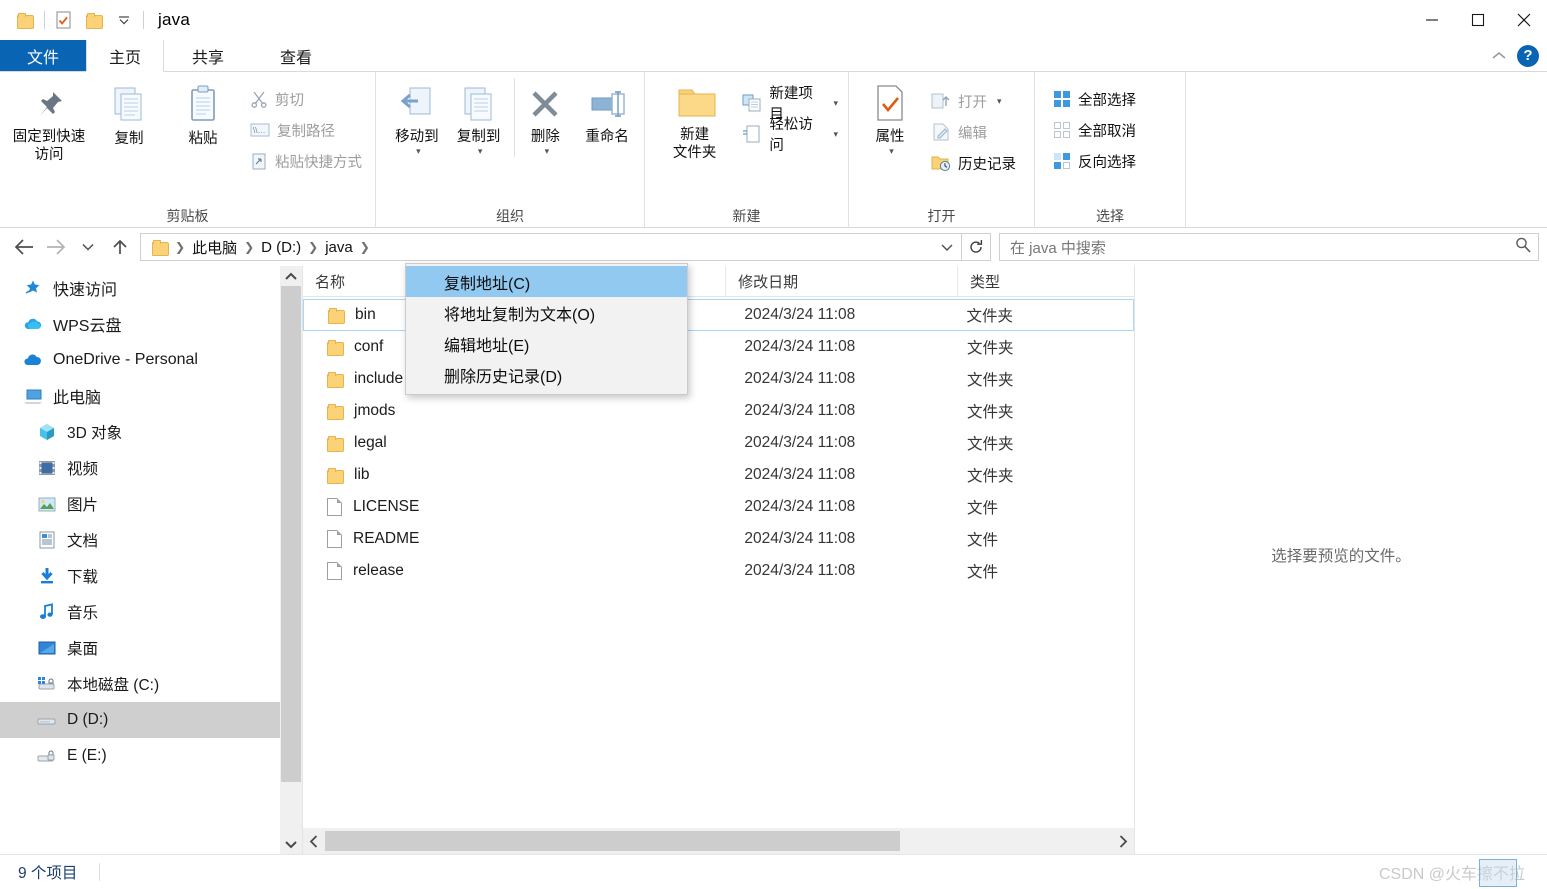  What do you see at coordinates (151, 288) in the screenshot?
I see `sidebar-item-quick-access: 快速访问` at bounding box center [151, 288].